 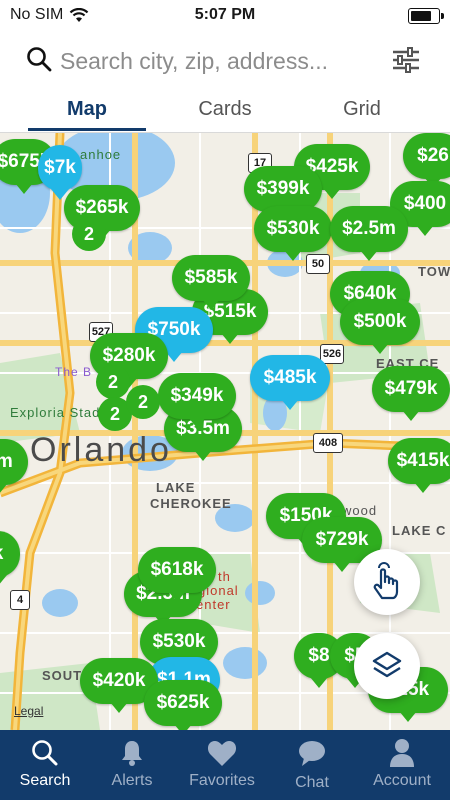 I want to click on price-pin: $625k, so click(x=183, y=705).